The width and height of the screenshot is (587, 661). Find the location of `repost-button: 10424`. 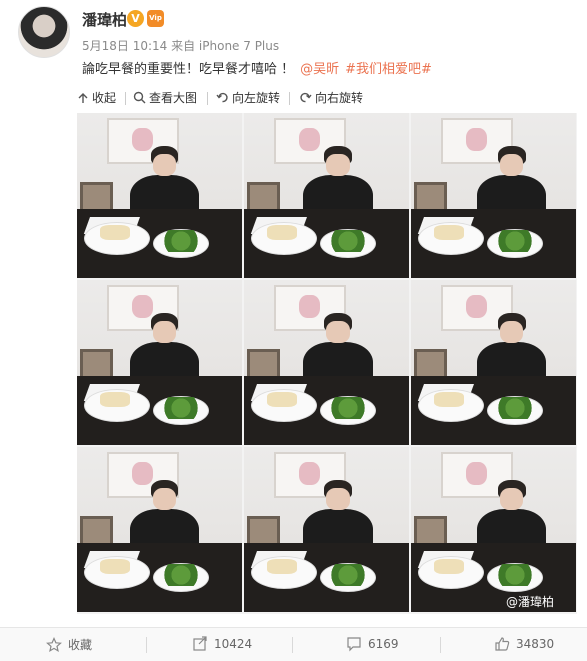

repost-button: 10424 is located at coordinates (222, 644).